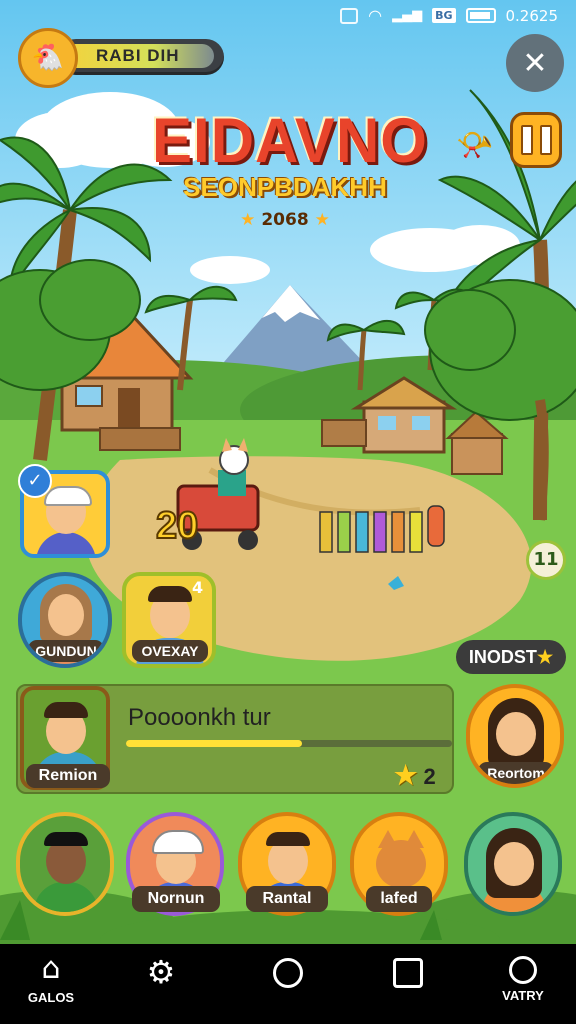 The width and height of the screenshot is (576, 1024). Describe the element at coordinates (546, 560) in the screenshot. I see `side-count-badge: 11` at that location.